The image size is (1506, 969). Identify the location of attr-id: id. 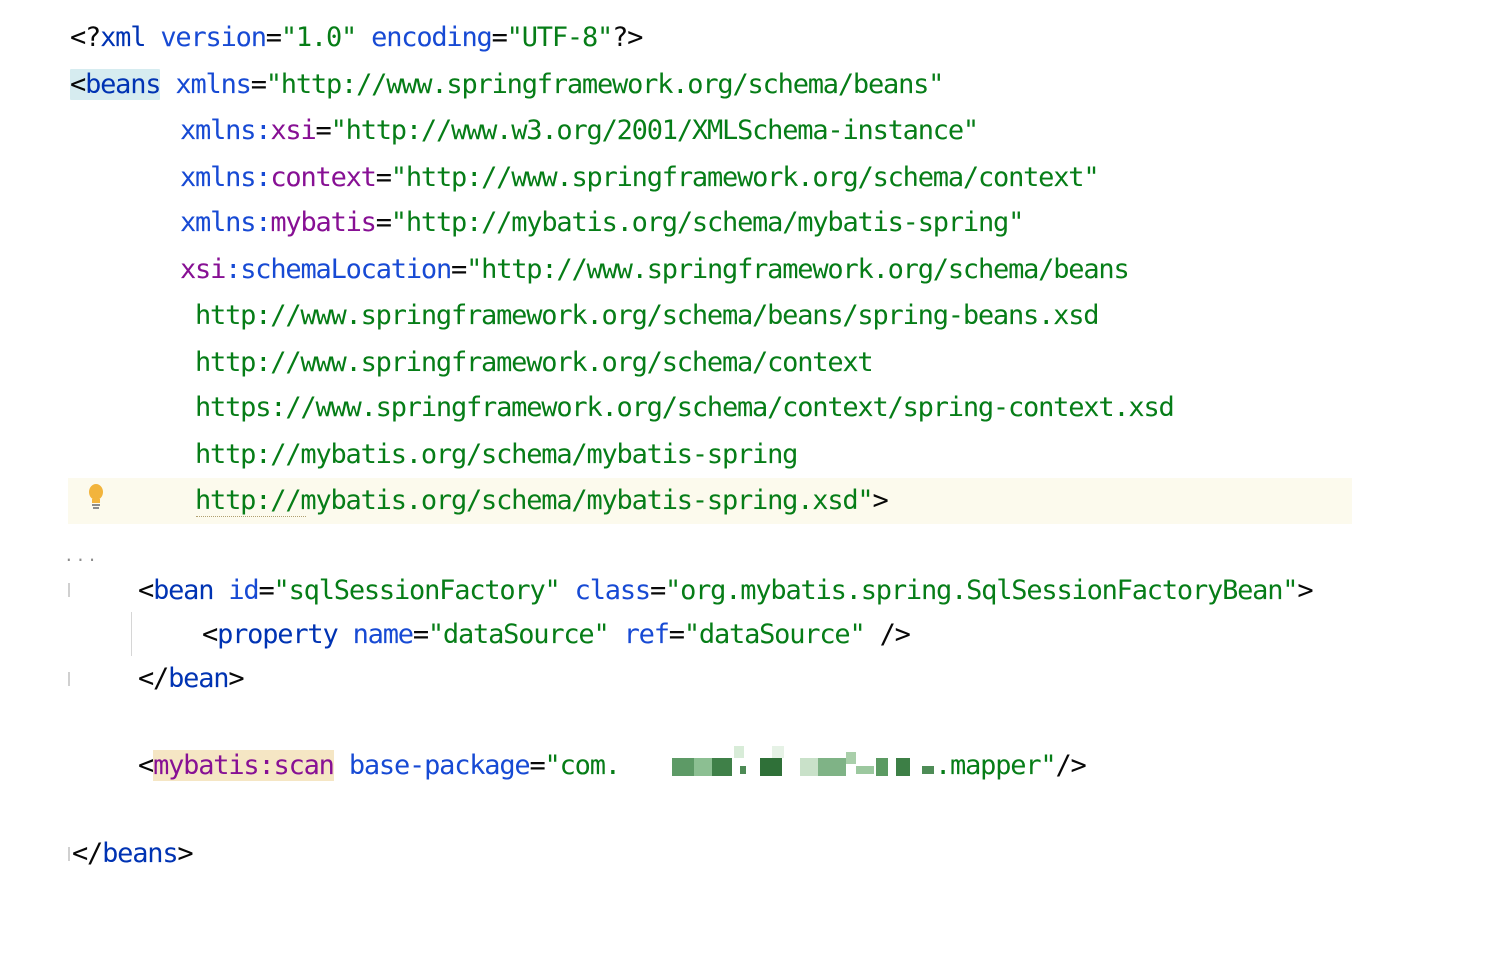
(243, 590).